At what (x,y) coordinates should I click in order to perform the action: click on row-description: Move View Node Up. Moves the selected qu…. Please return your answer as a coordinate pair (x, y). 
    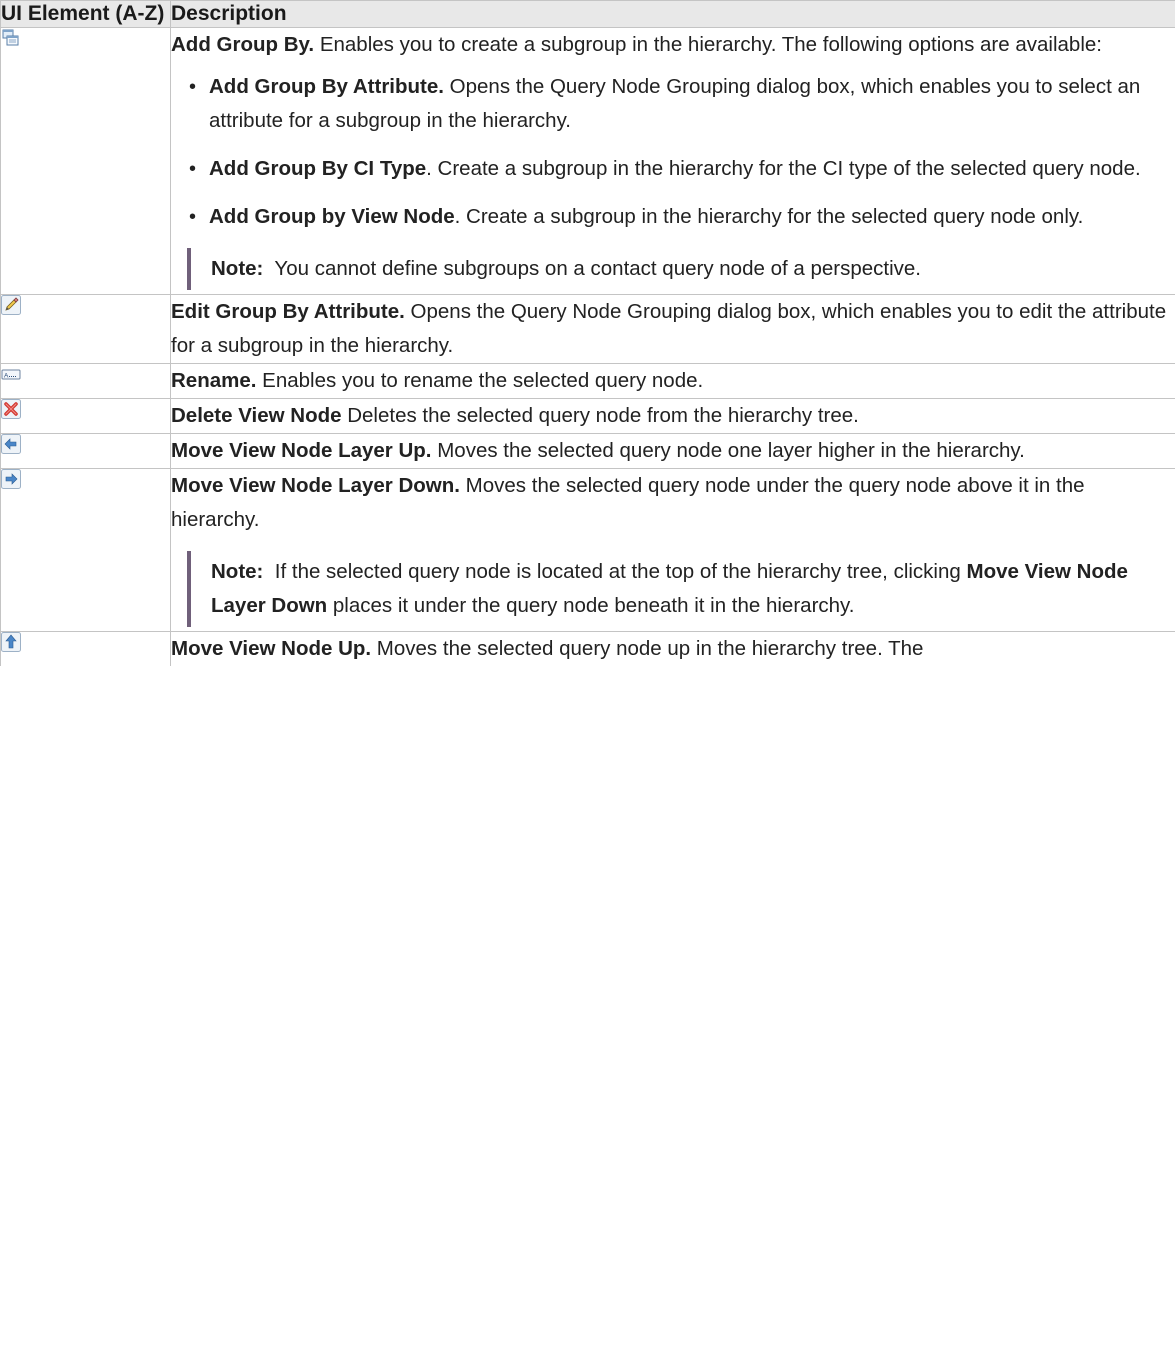
    Looking at the image, I should click on (673, 649).